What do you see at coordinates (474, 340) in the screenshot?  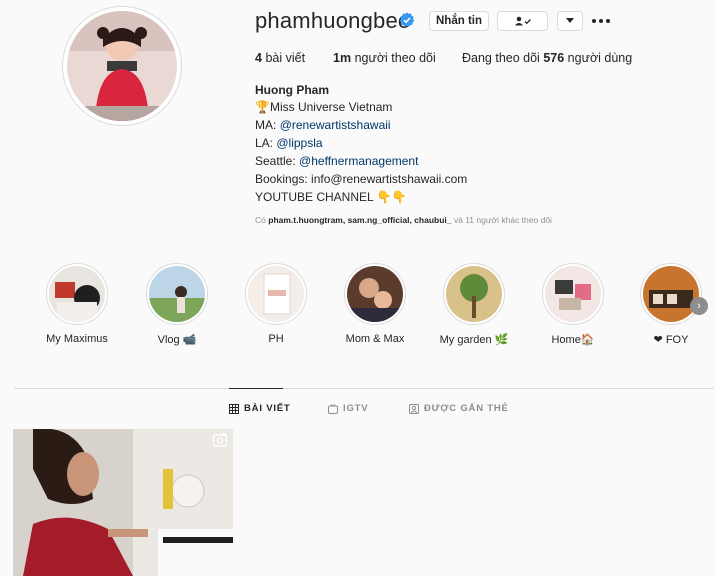 I see `highlight-label: My garden 🌿` at bounding box center [474, 340].